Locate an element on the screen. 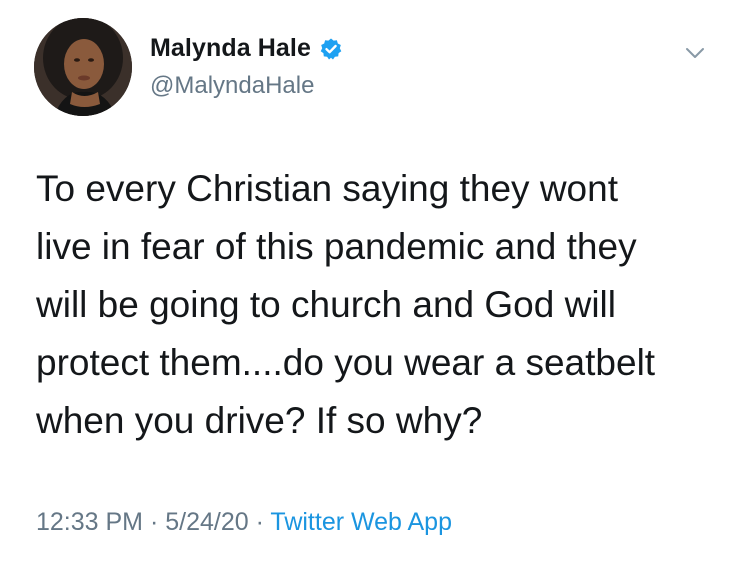 The width and height of the screenshot is (740, 563). tweet-date: 5/24/20 is located at coordinates (206, 522).